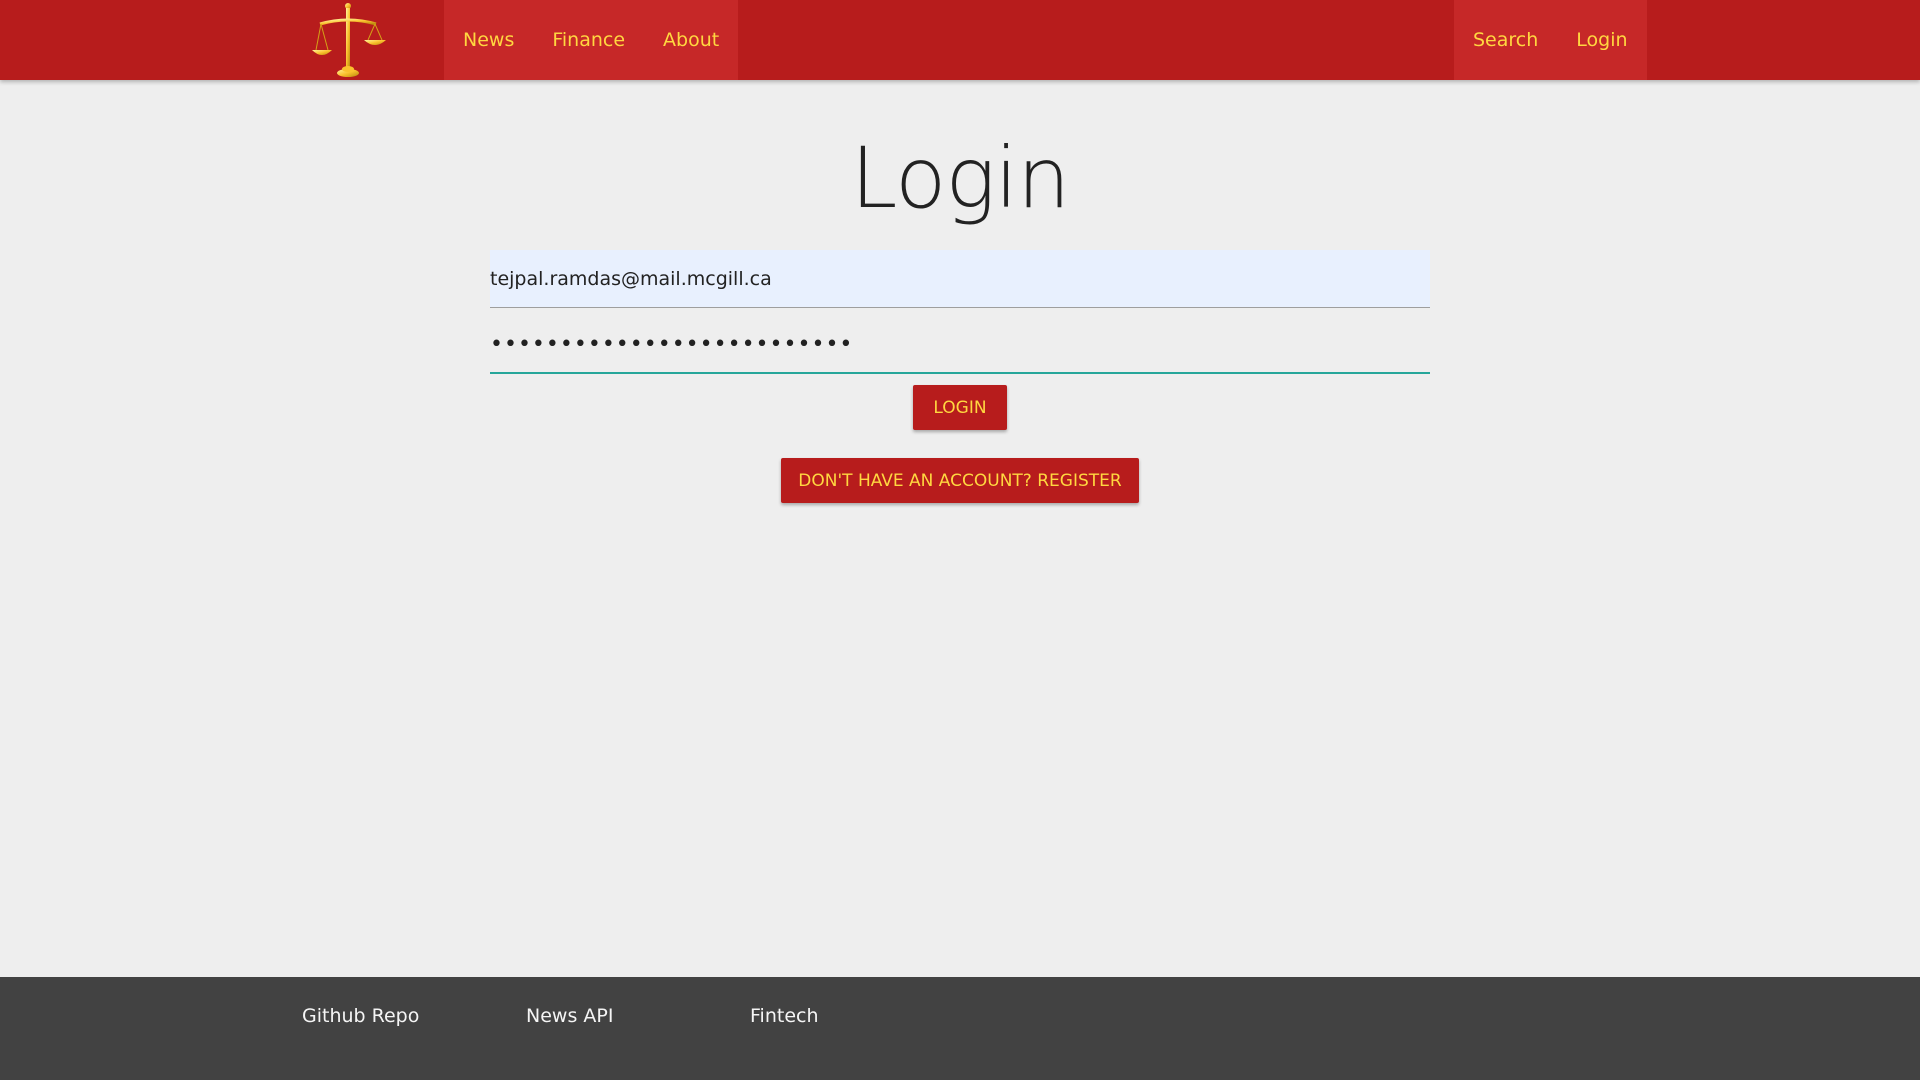 The height and width of the screenshot is (1080, 1920). I want to click on page-title: Login, so click(960, 178).